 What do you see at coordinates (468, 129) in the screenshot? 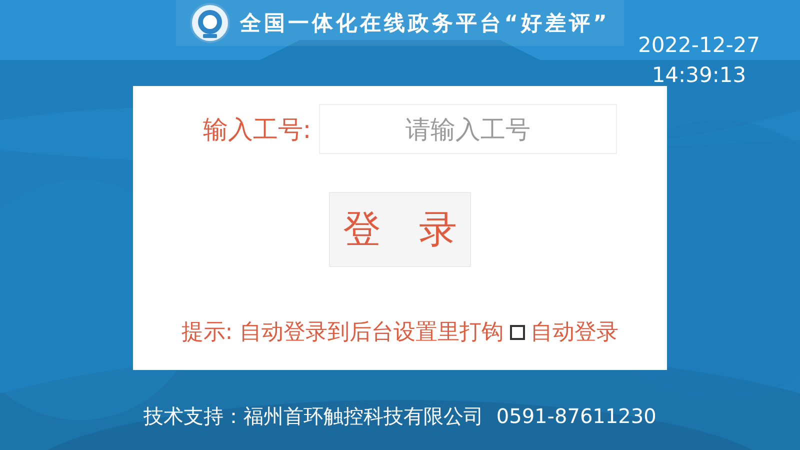
I see `employee-id-field: 请输入工号` at bounding box center [468, 129].